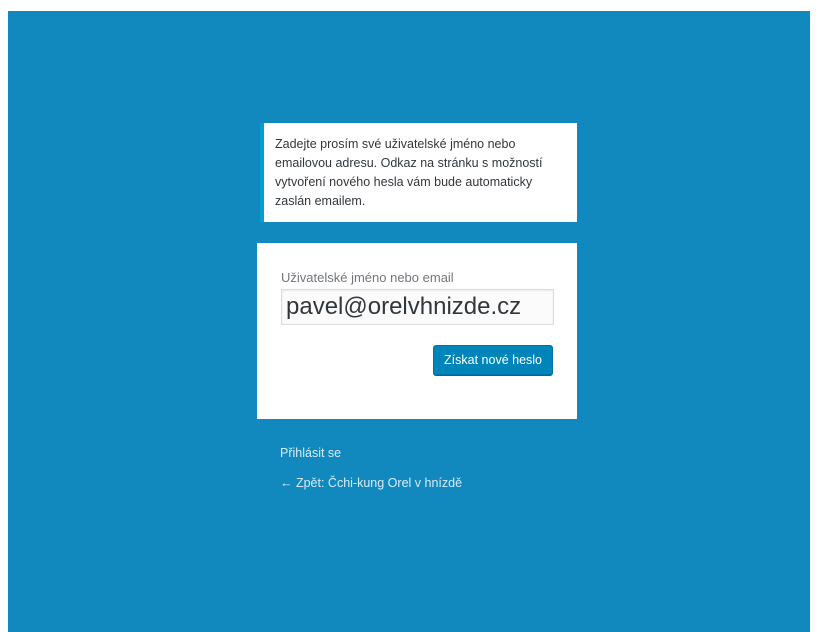 This screenshot has width=818, height=632. What do you see at coordinates (371, 483) in the screenshot?
I see `back-to-site-link: ← Zpět: Čchi-kung Orel v hnízdě` at bounding box center [371, 483].